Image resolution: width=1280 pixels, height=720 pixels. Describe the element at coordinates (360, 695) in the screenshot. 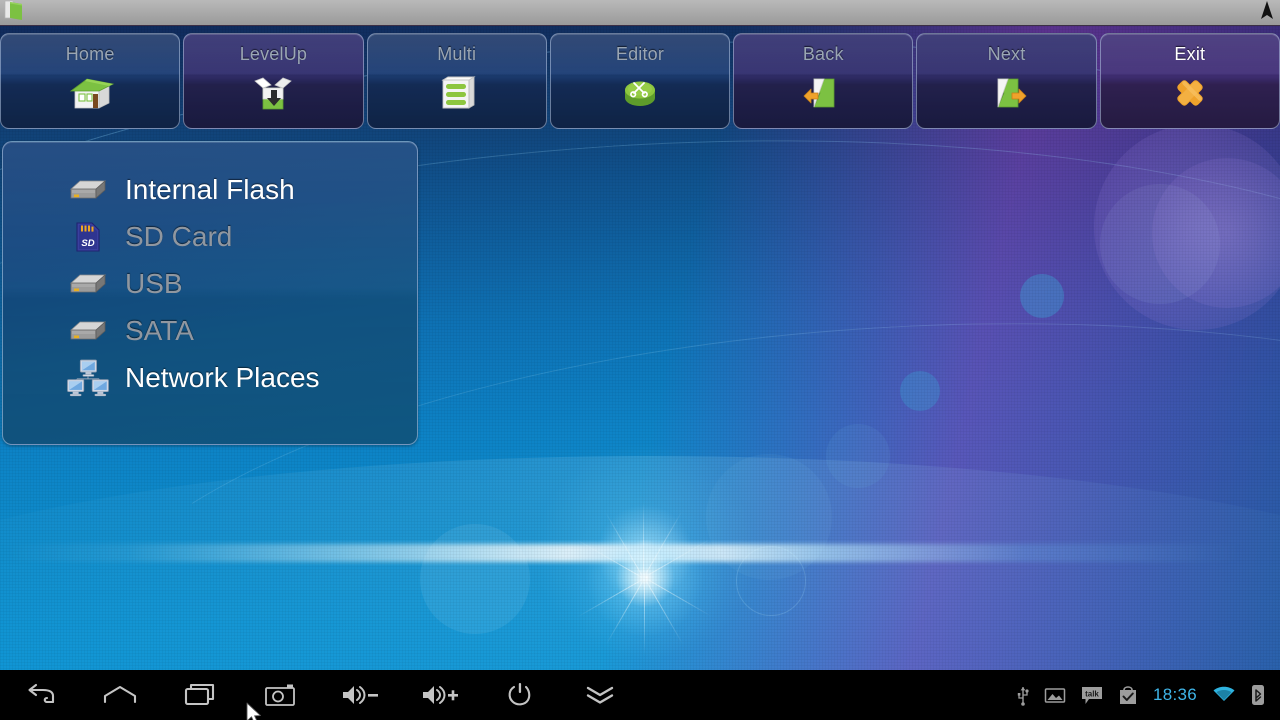

I see `volume-down-icon` at that location.